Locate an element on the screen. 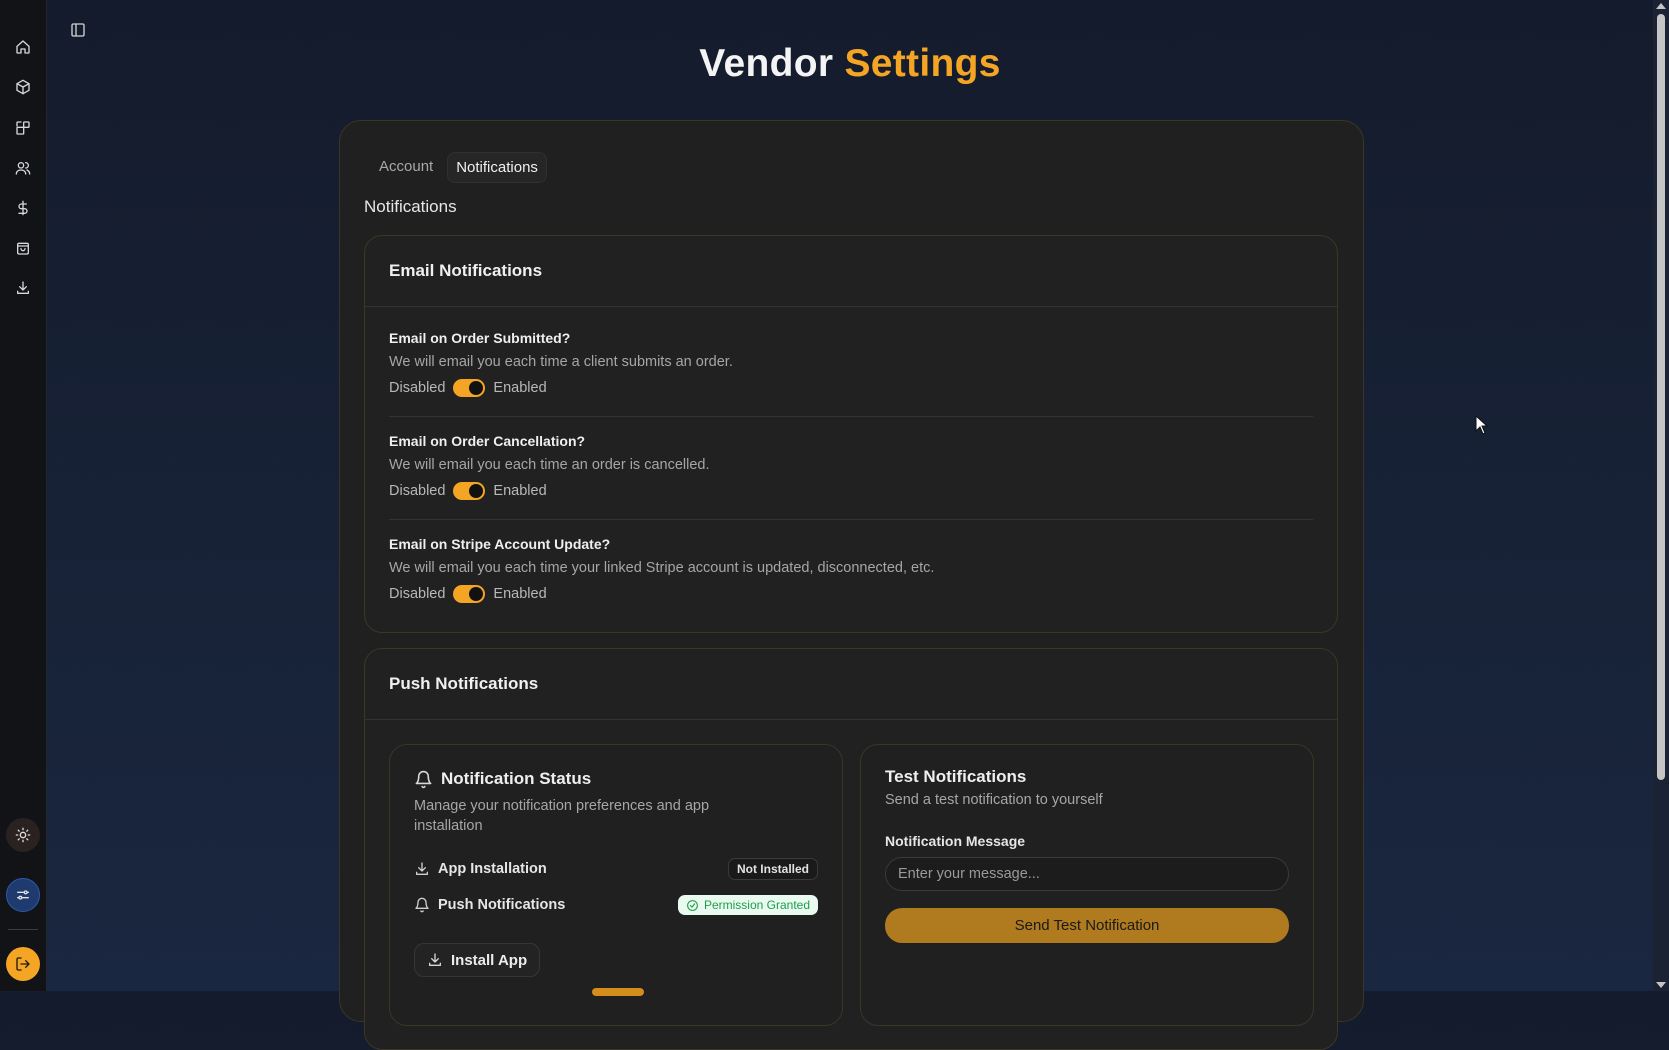  tab-notifications: Notifications is located at coordinates (497, 167).